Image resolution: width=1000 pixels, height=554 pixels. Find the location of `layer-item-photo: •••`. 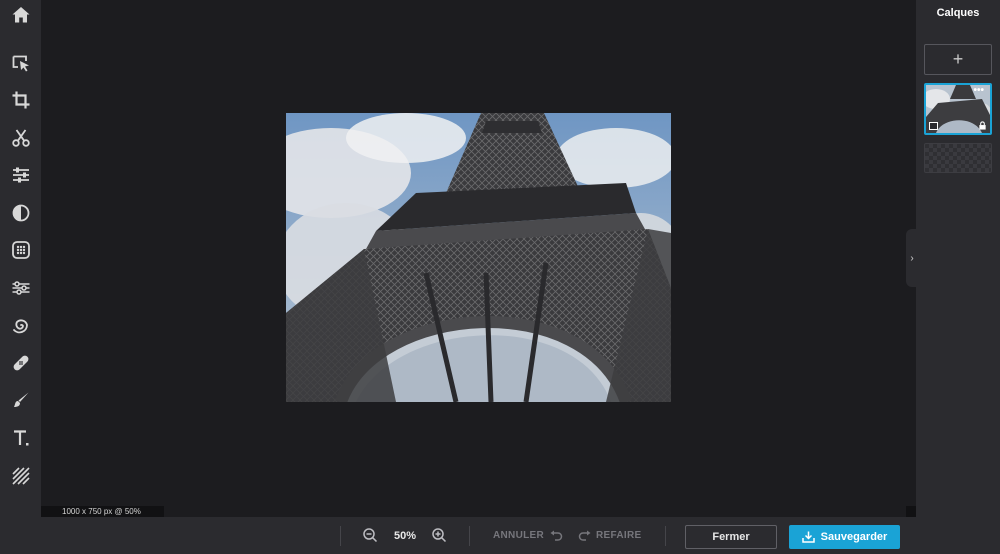

layer-item-photo: ••• is located at coordinates (958, 109).